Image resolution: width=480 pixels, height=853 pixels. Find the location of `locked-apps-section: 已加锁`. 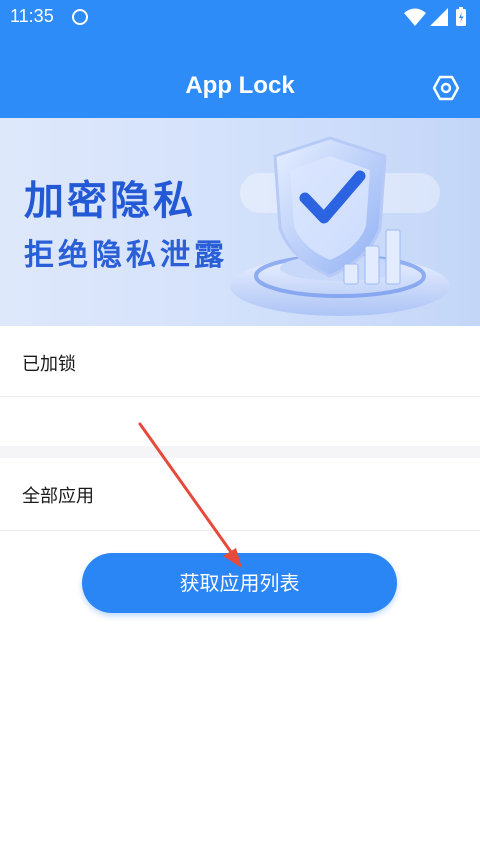

locked-apps-section: 已加锁 is located at coordinates (240, 386).